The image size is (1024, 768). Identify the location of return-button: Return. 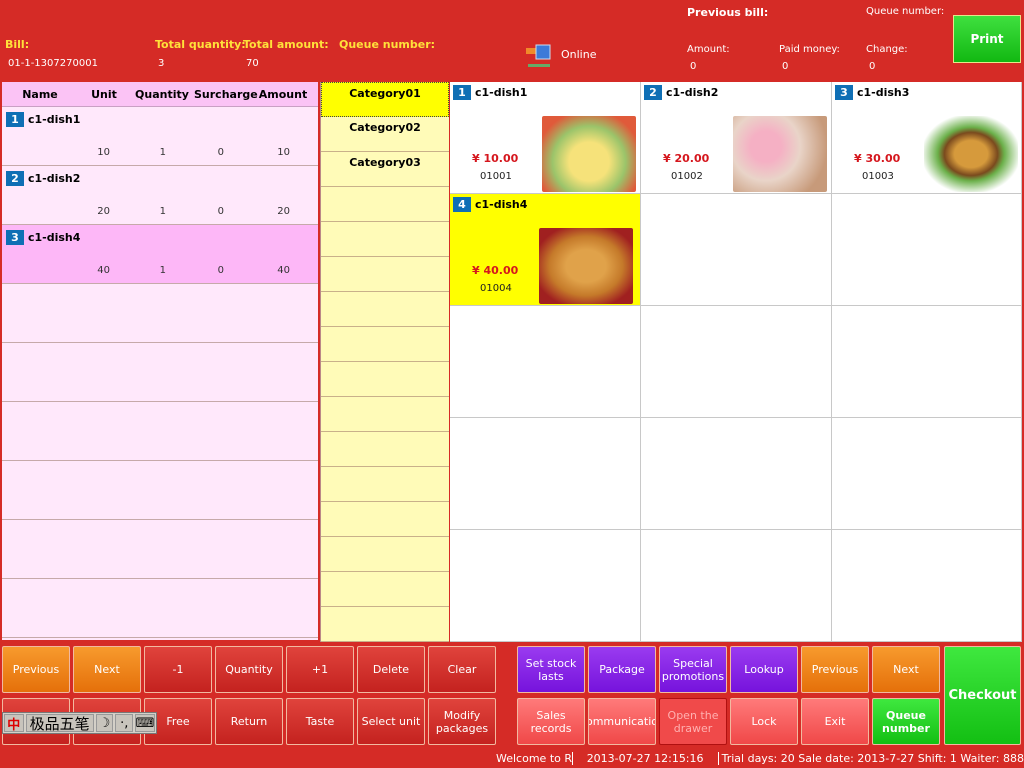
(249, 721).